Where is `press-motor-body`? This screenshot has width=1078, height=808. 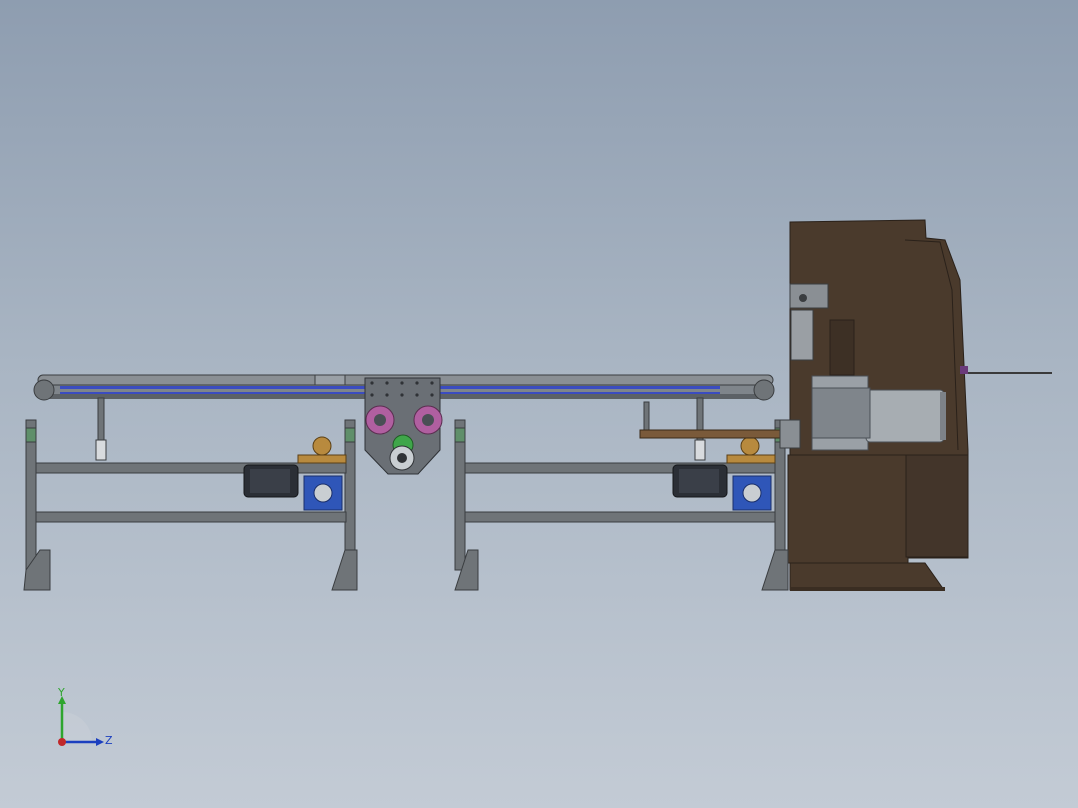 press-motor-body is located at coordinates (905, 416).